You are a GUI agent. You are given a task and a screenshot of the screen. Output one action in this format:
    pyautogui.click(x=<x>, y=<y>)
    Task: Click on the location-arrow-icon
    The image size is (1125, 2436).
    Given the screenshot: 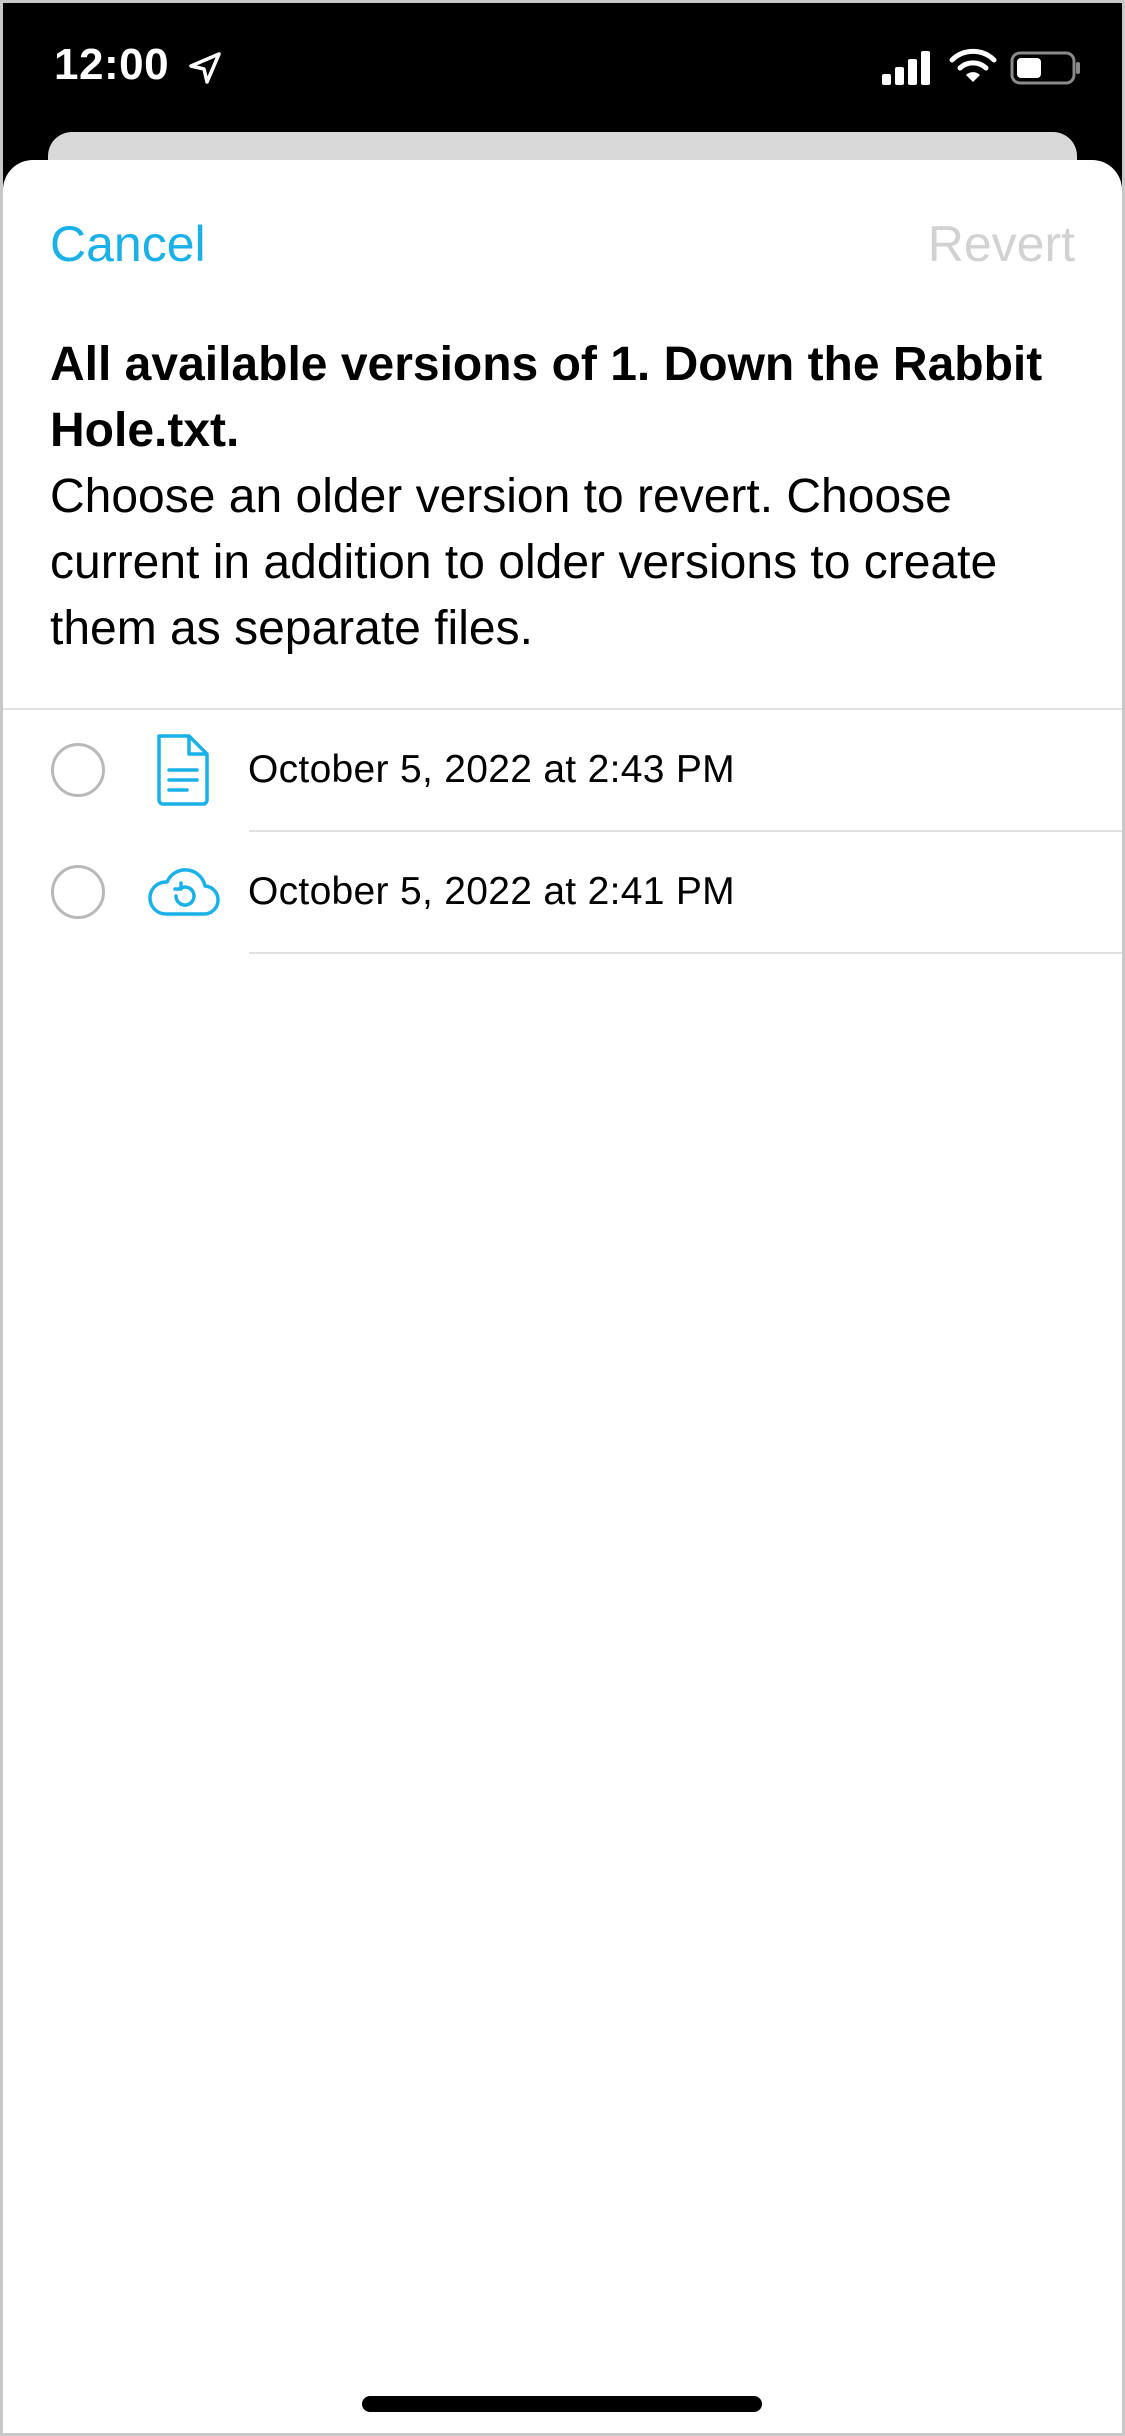 What is the action you would take?
    pyautogui.click(x=205, y=68)
    